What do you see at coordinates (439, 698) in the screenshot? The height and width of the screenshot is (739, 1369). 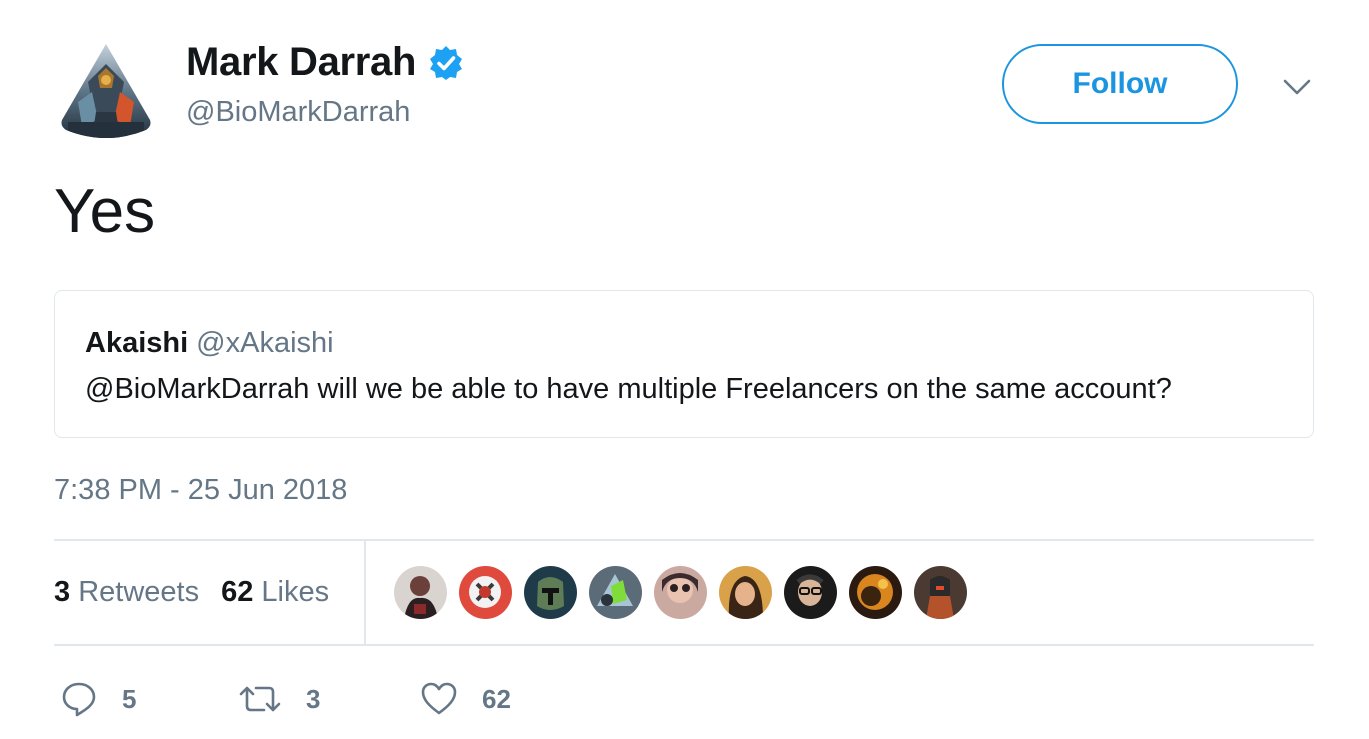 I see `heart-icon` at bounding box center [439, 698].